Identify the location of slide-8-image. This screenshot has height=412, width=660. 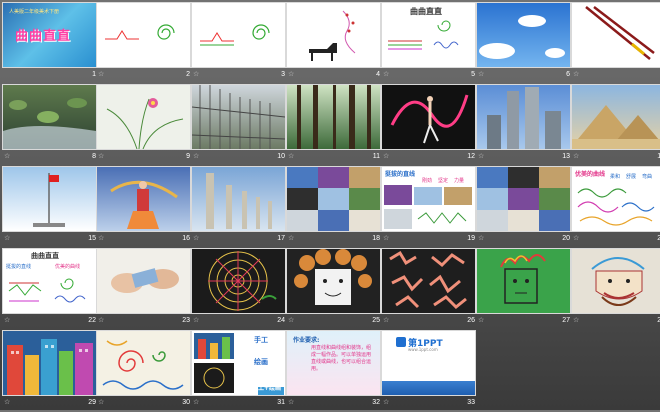
(49, 117).